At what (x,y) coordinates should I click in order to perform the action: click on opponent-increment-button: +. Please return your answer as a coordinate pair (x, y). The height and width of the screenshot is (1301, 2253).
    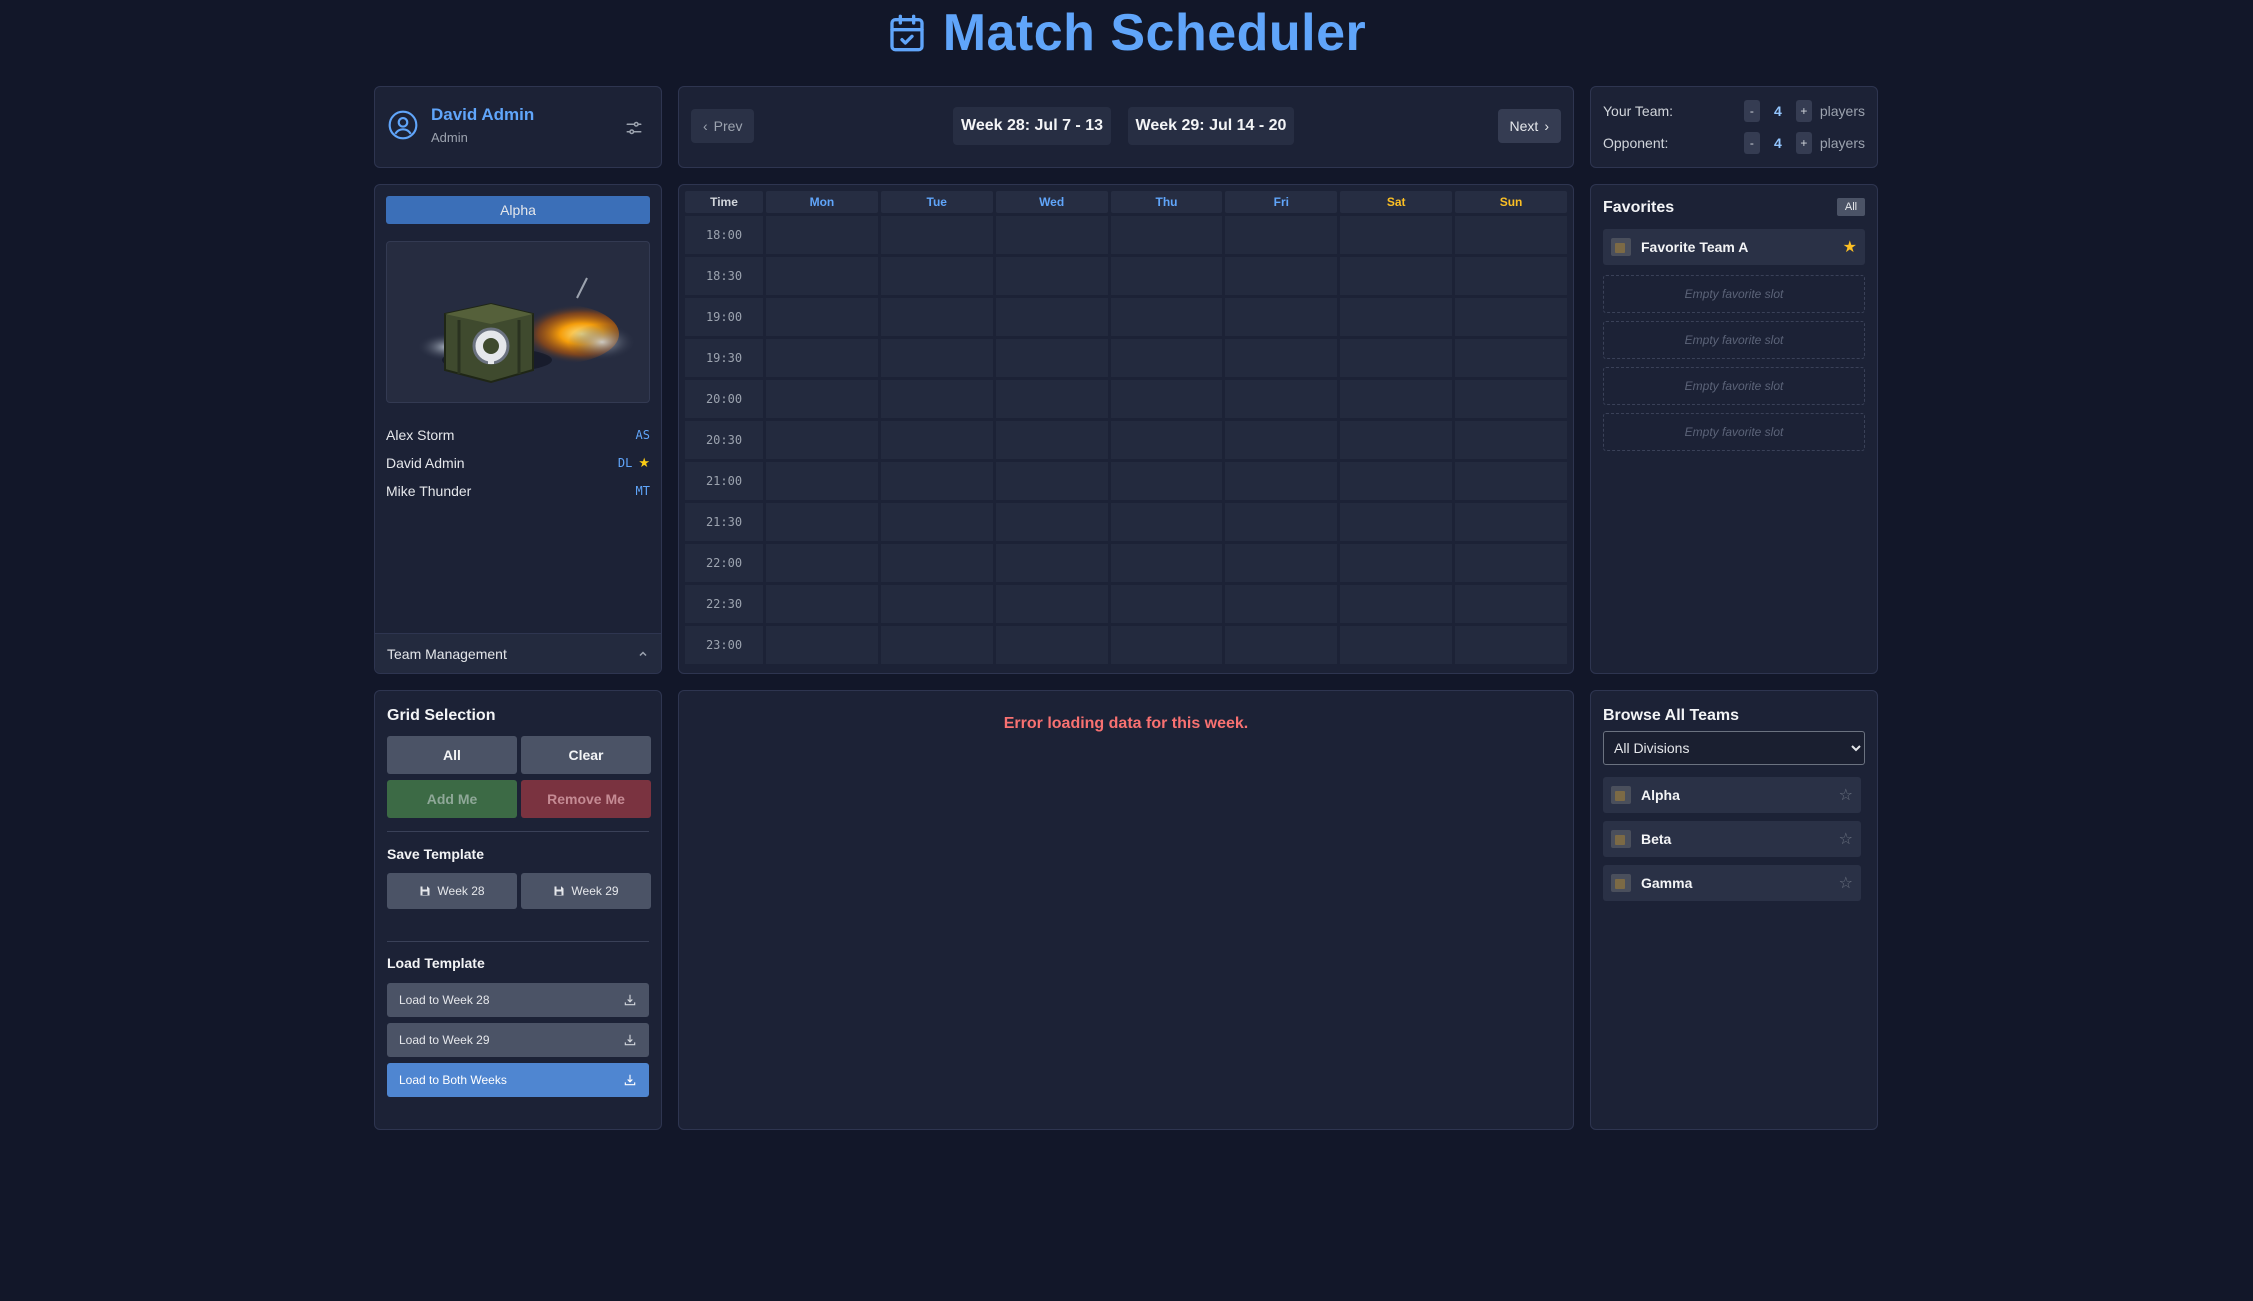
    Looking at the image, I should click on (1803, 143).